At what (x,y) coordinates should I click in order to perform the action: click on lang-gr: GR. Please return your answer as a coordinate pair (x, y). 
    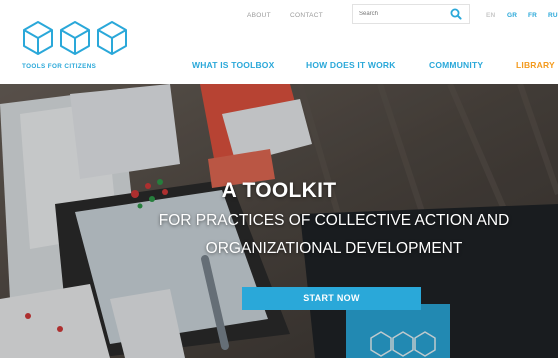
    Looking at the image, I should click on (512, 15).